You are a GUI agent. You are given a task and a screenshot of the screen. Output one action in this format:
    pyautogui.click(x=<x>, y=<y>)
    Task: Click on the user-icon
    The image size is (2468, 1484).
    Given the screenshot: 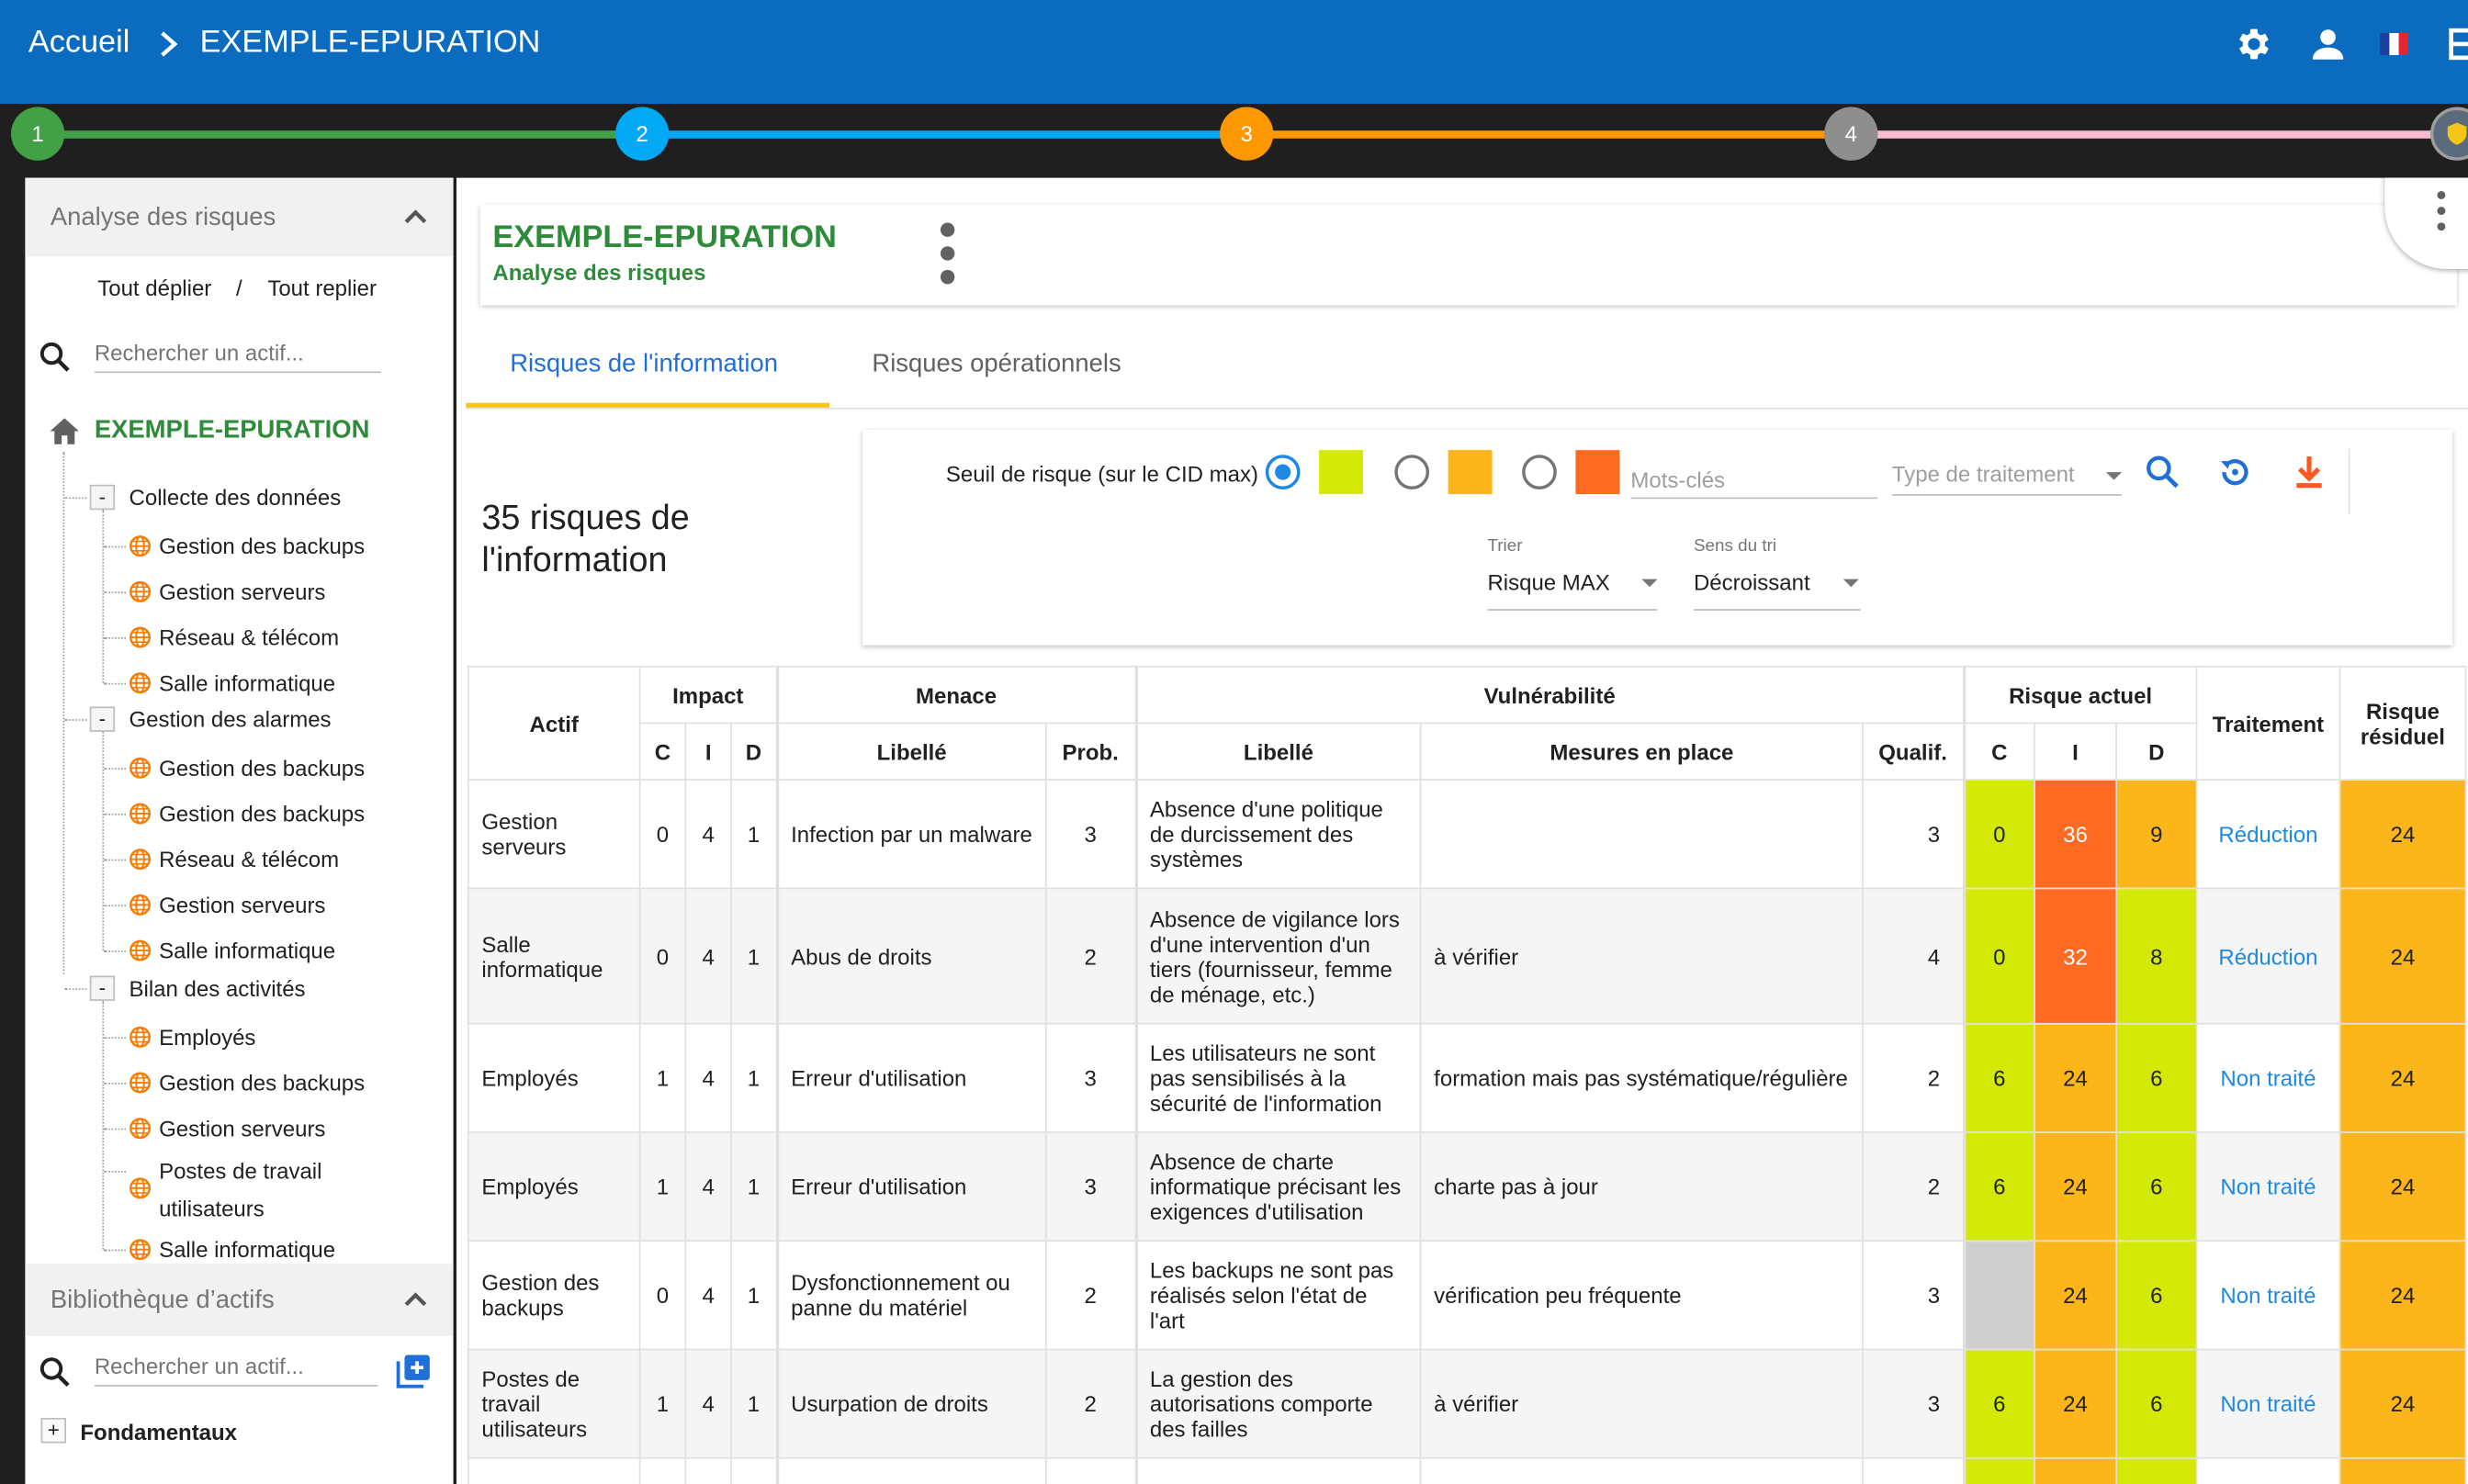 What is the action you would take?
    pyautogui.click(x=2328, y=45)
    